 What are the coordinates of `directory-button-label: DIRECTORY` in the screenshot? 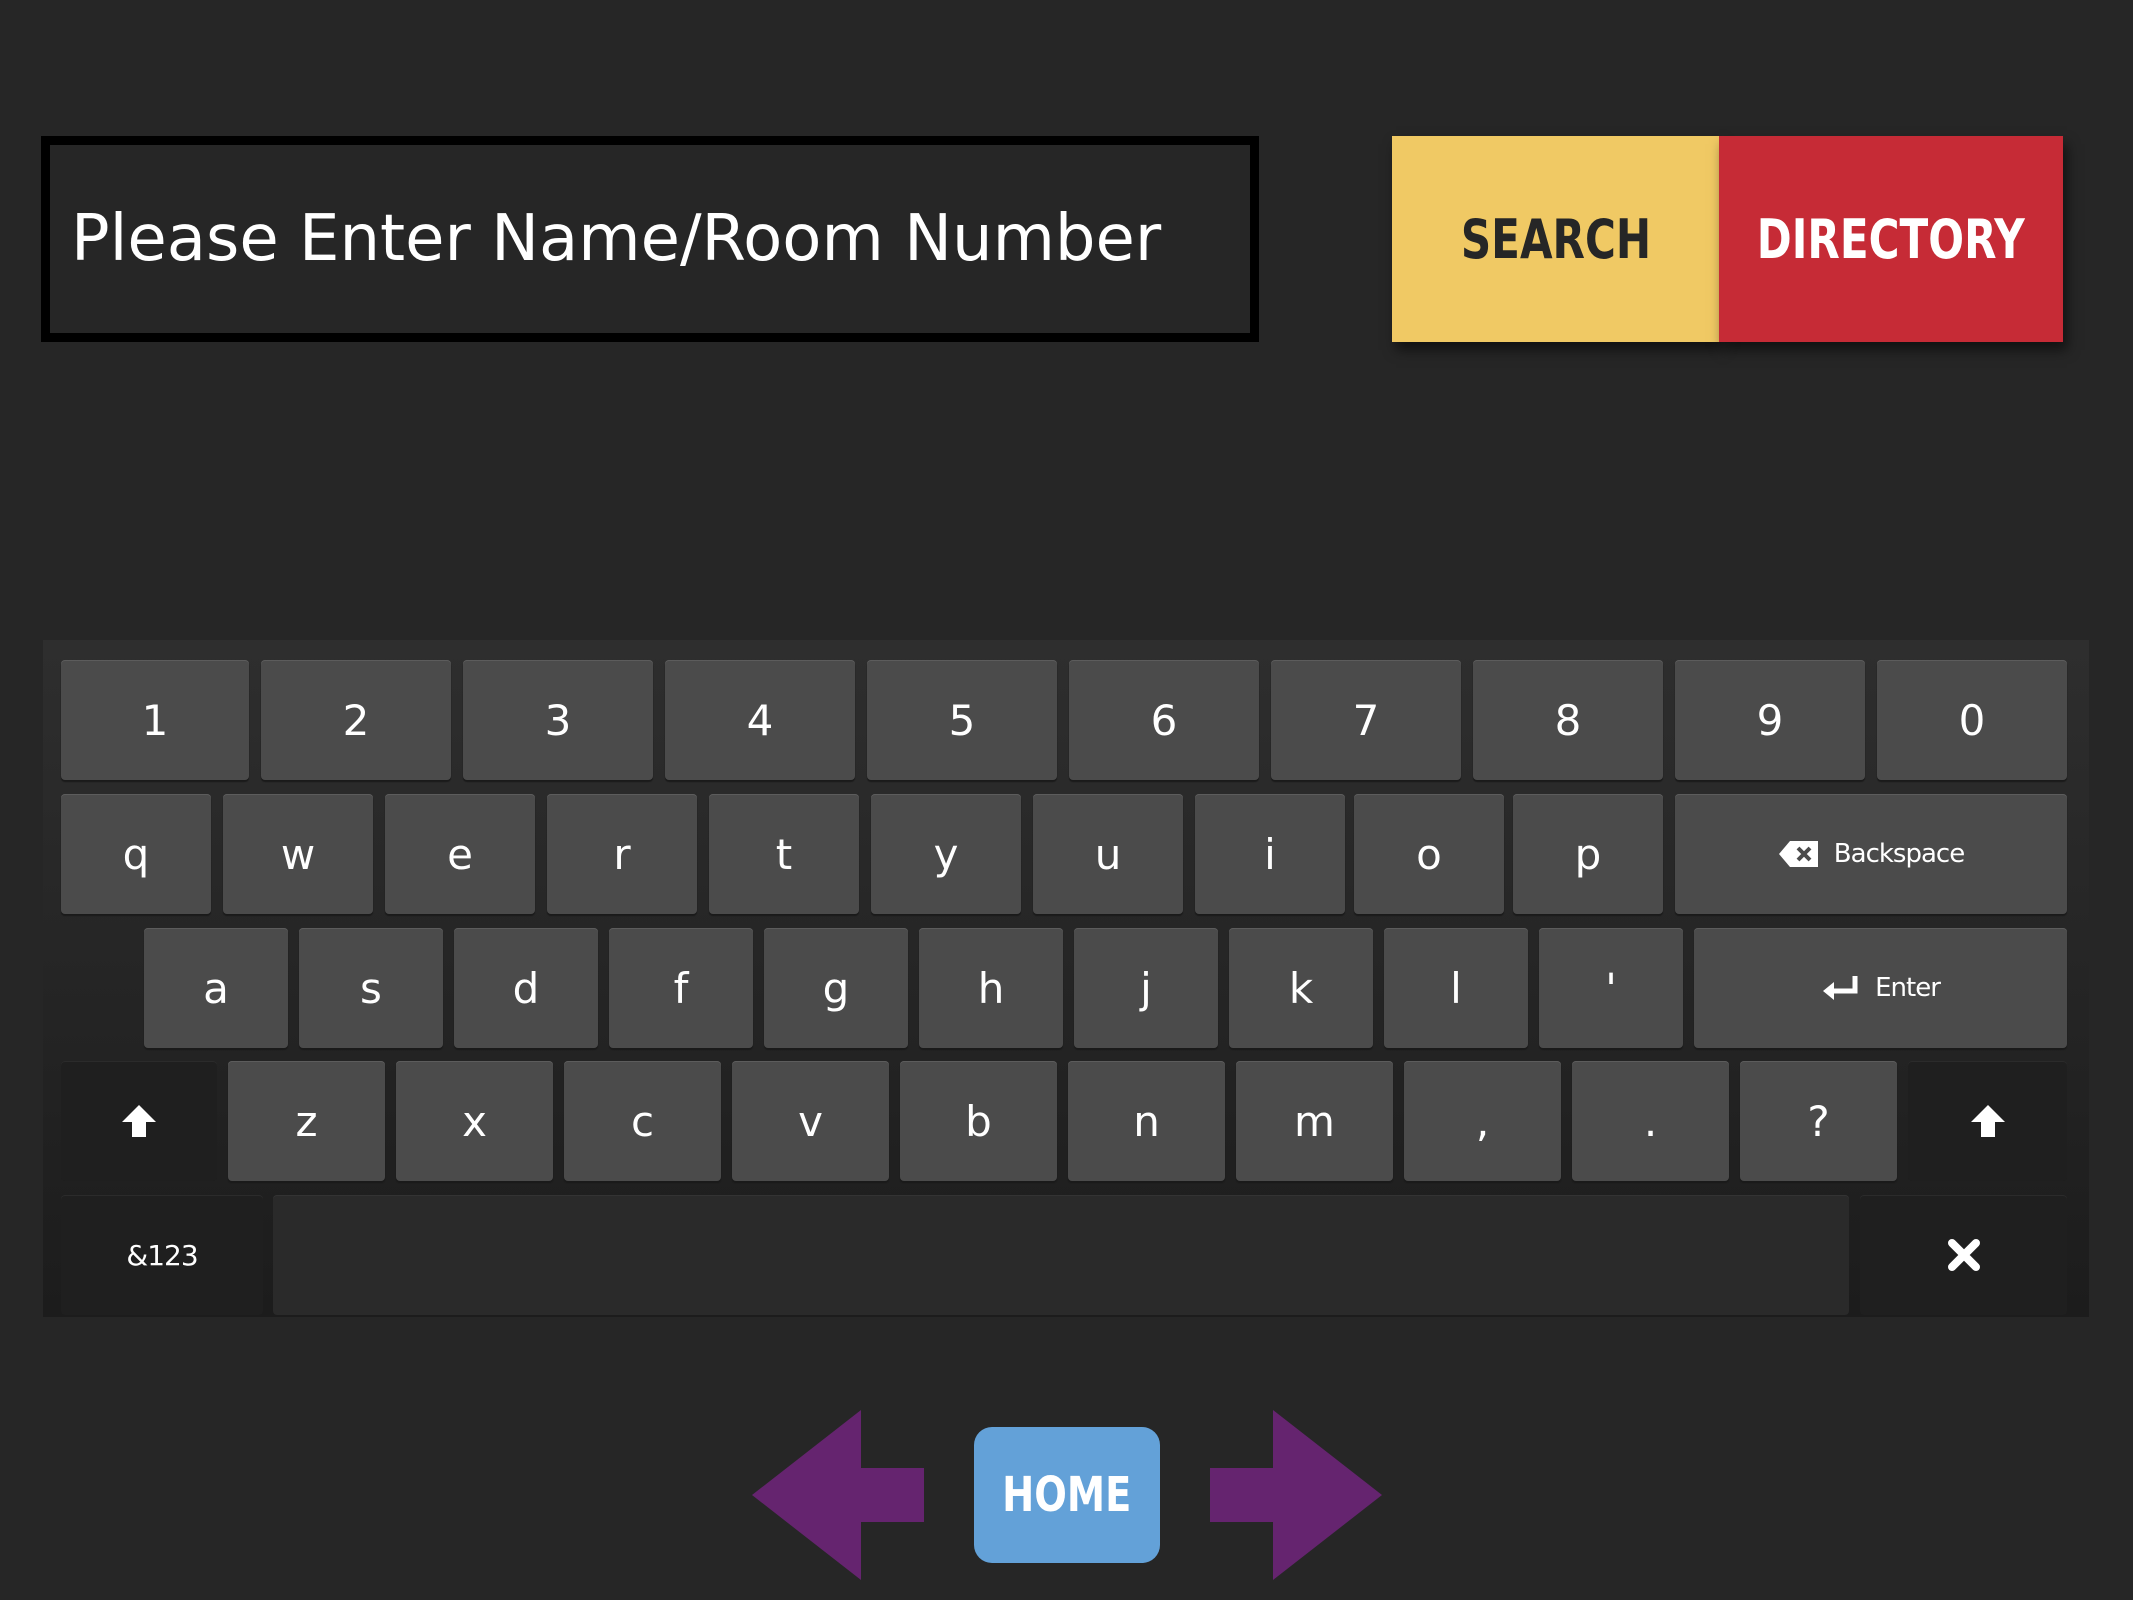 It's located at (1891, 239).